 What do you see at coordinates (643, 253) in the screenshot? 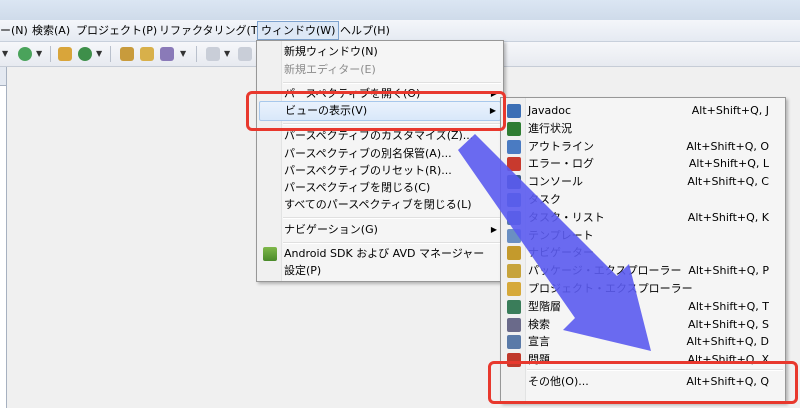
I see `view-menu-item: ナビゲーター` at bounding box center [643, 253].